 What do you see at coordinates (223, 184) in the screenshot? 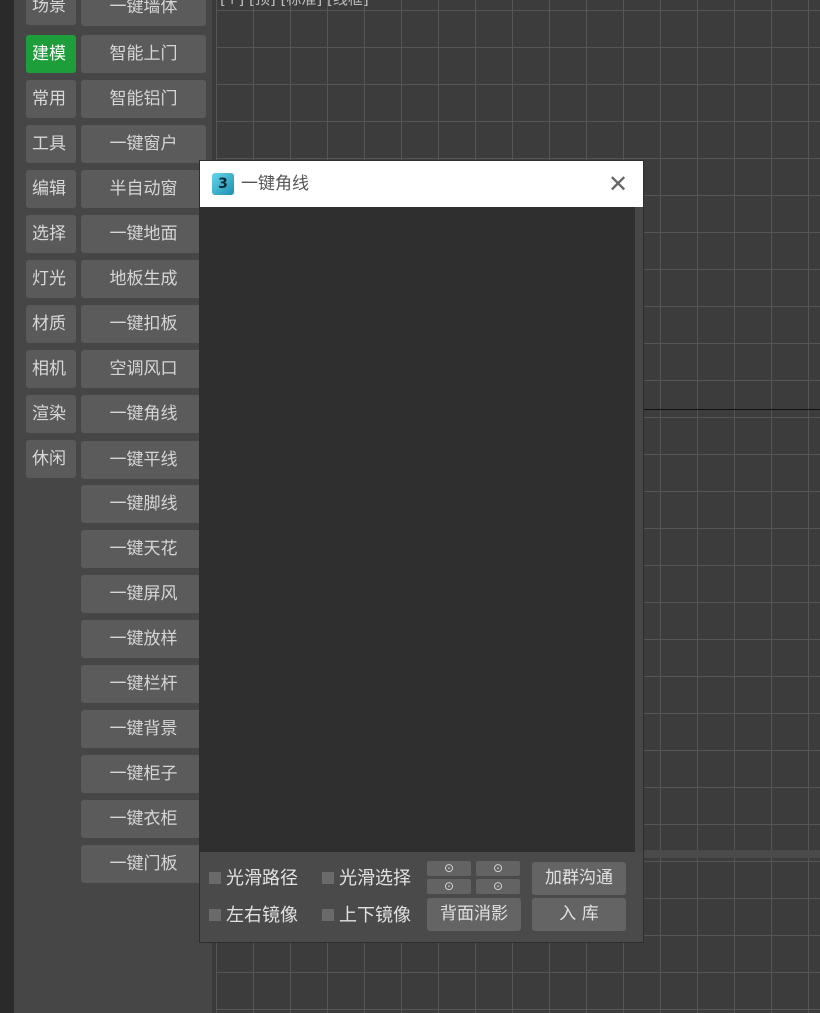
I see `app-3dsmax-icon: 3` at bounding box center [223, 184].